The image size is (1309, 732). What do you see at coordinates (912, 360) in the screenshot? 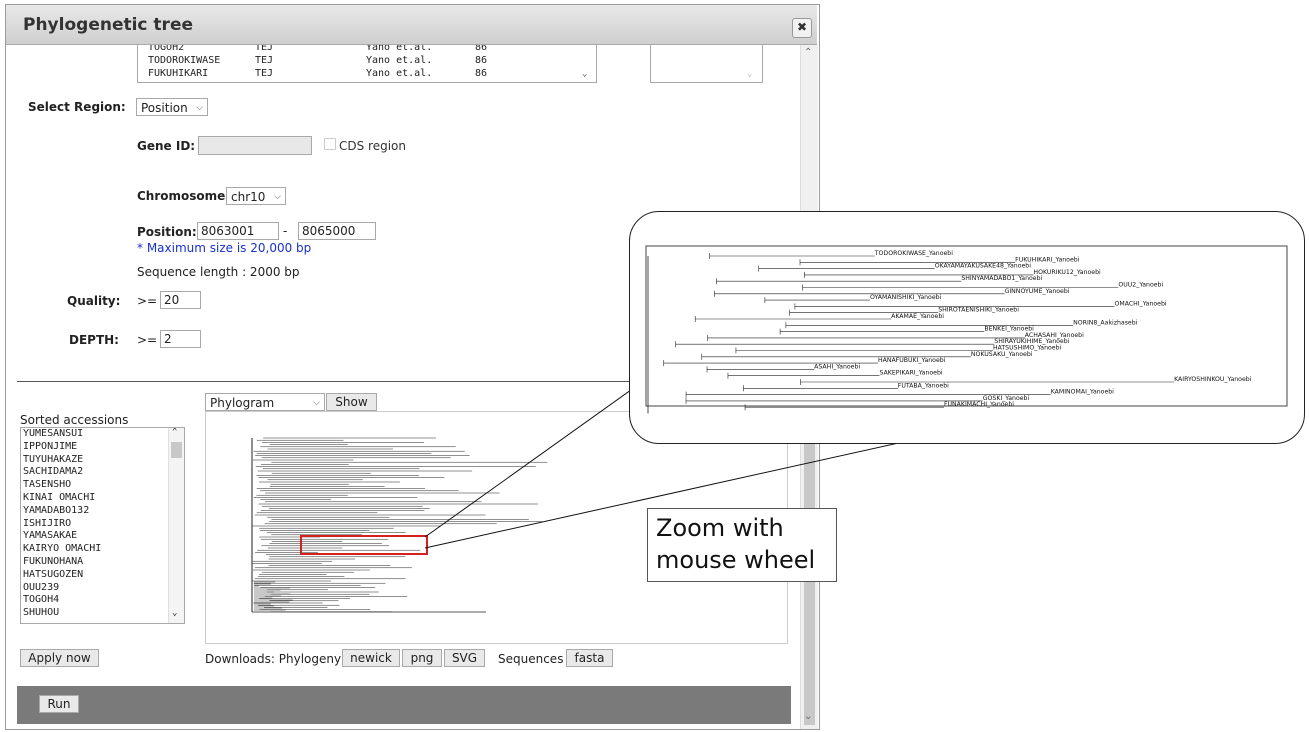
I see `taxon-label: HANAFUBUKI_Yanoebi` at bounding box center [912, 360].